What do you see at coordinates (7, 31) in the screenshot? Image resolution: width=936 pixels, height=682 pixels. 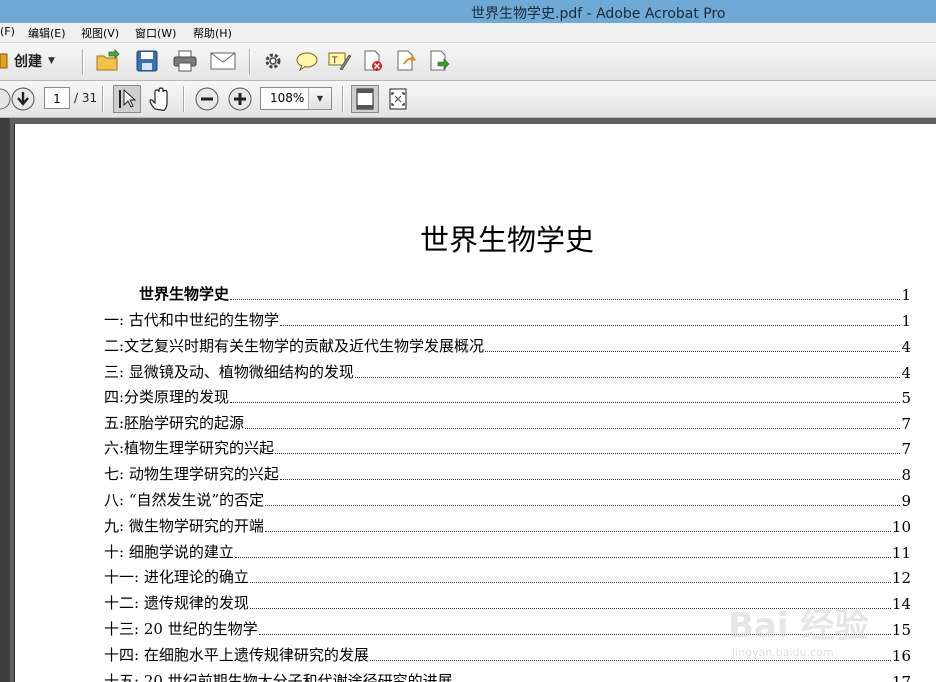 I see `menu-item: (F)` at bounding box center [7, 31].